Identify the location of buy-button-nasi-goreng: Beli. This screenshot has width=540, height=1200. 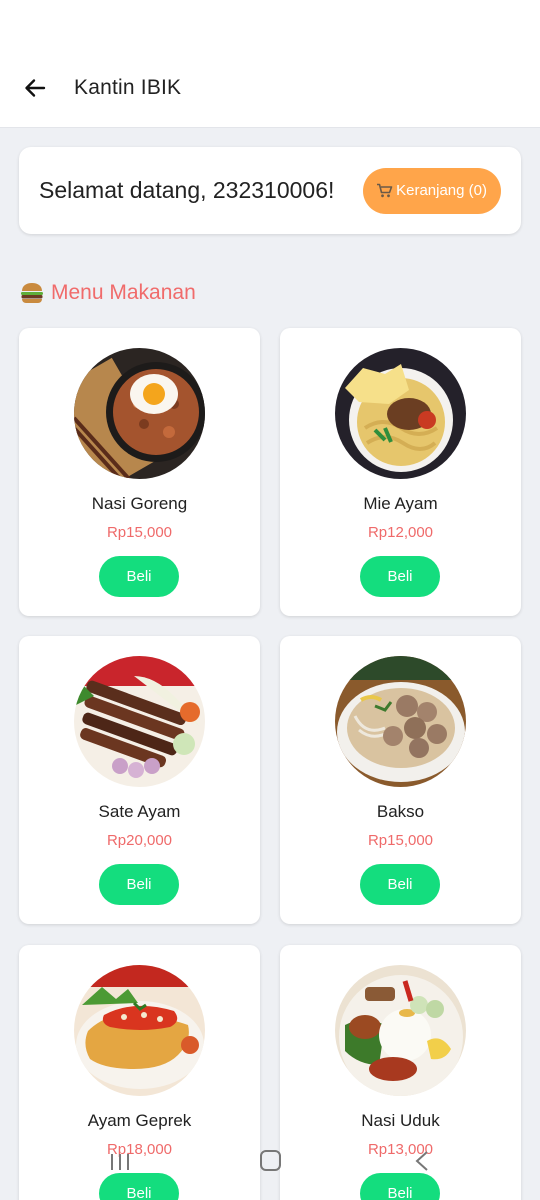
(139, 576).